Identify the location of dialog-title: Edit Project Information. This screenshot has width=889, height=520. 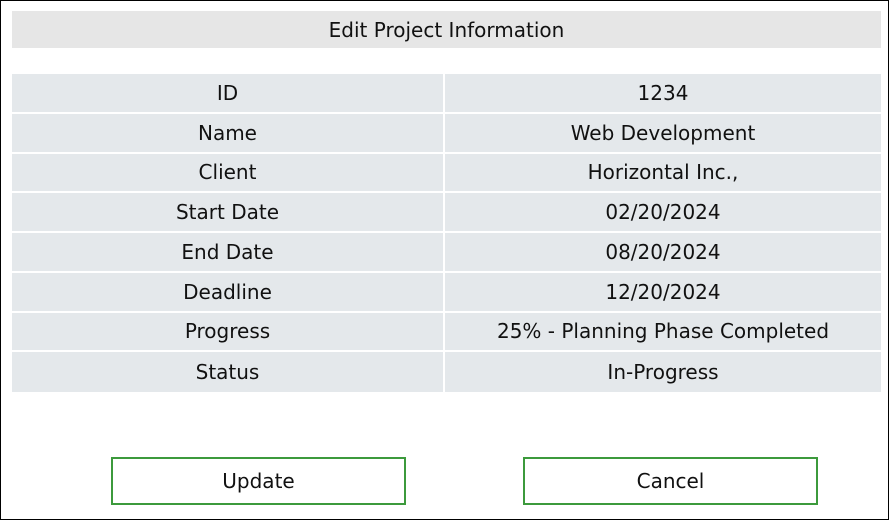
(446, 29).